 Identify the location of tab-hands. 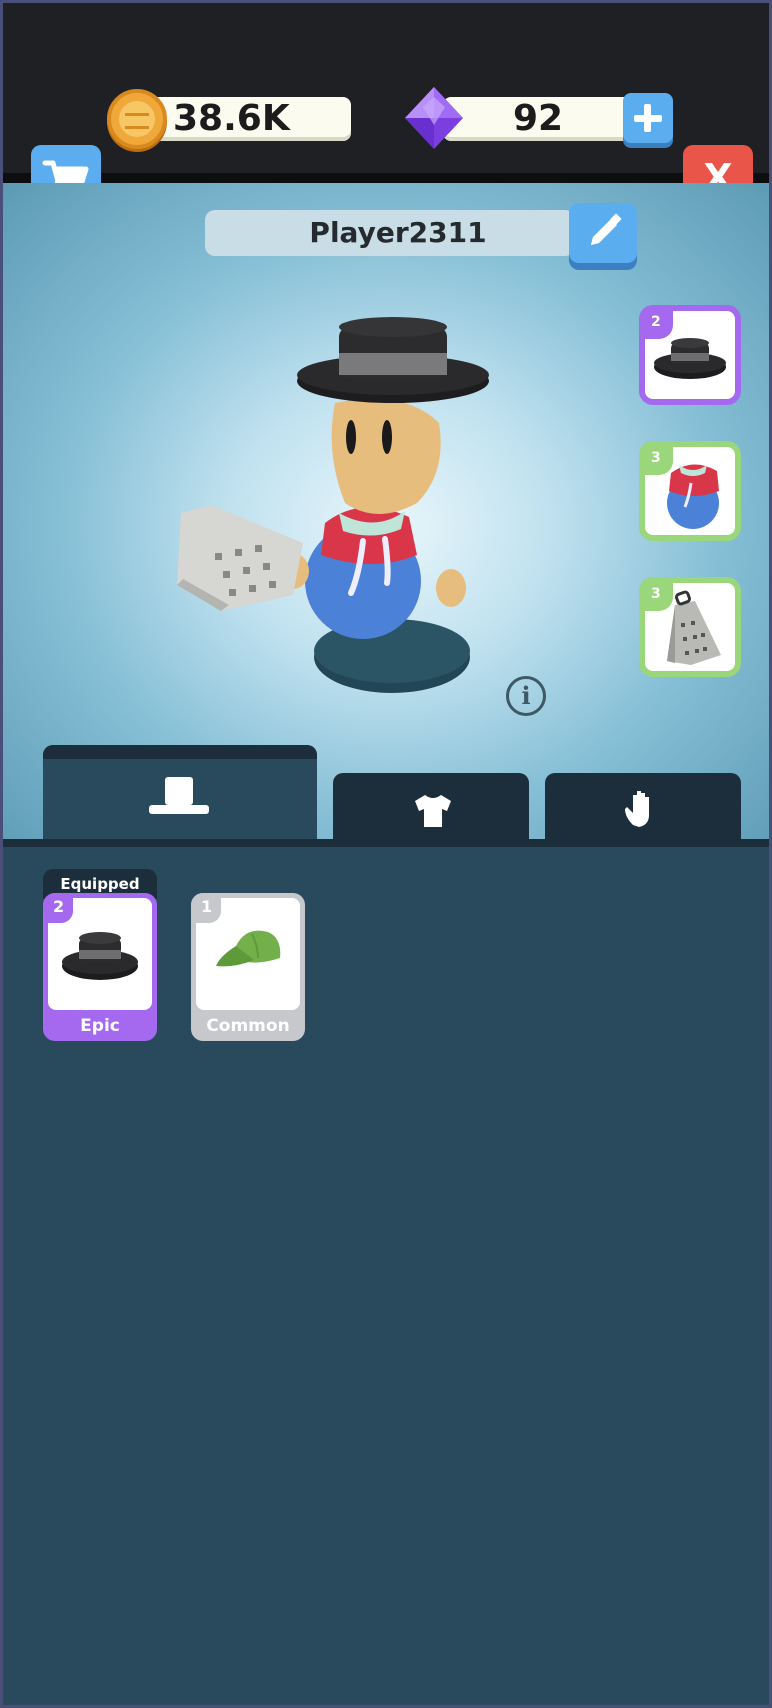
(643, 811).